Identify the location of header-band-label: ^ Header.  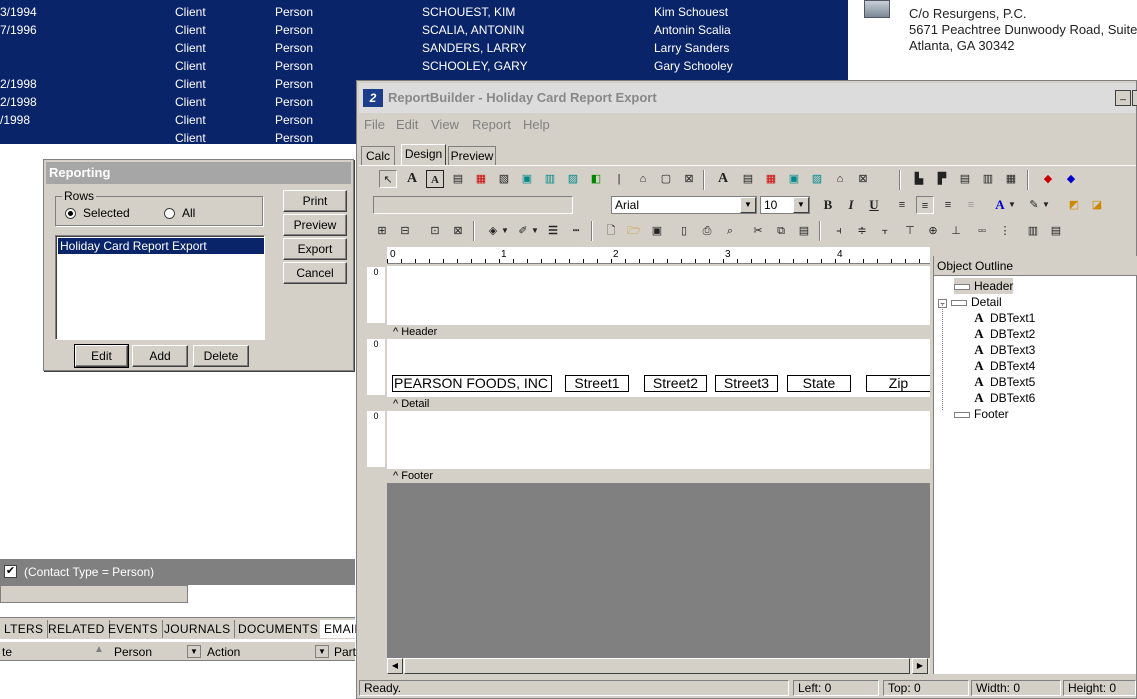
(658, 332).